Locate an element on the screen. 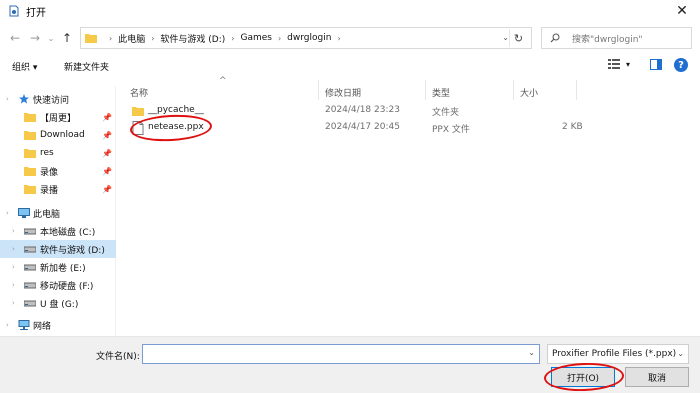 Image resolution: width=700 pixels, height=393 pixels. column-header-size: 大小 is located at coordinates (529, 92).